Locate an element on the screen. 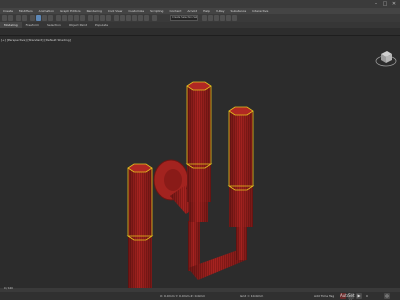 This screenshot has width=400, height=300. maximize-button: □ is located at coordinates (385, 4).